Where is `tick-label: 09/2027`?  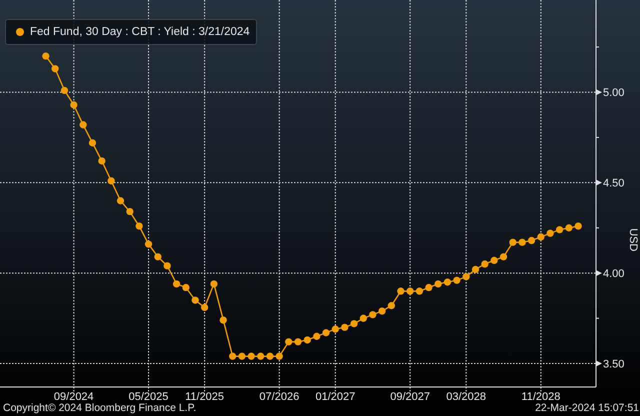 tick-label: 09/2027 is located at coordinates (410, 395).